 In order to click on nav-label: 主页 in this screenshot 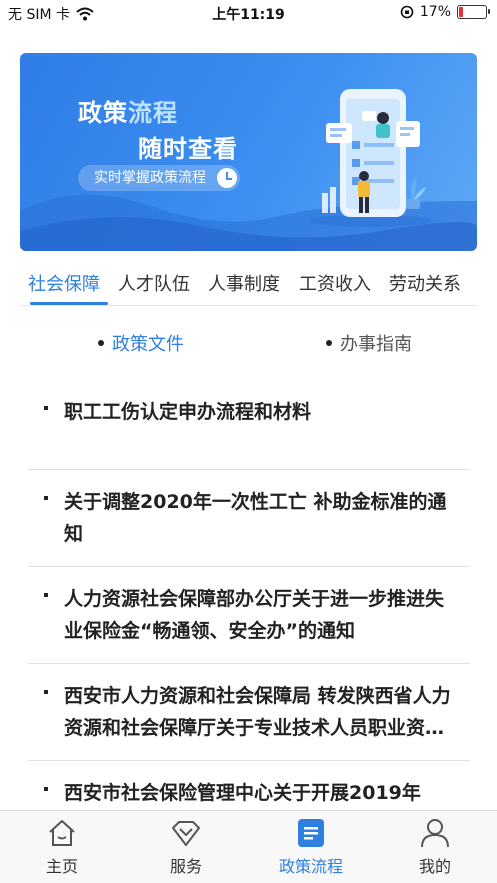, I will do `click(61, 866)`.